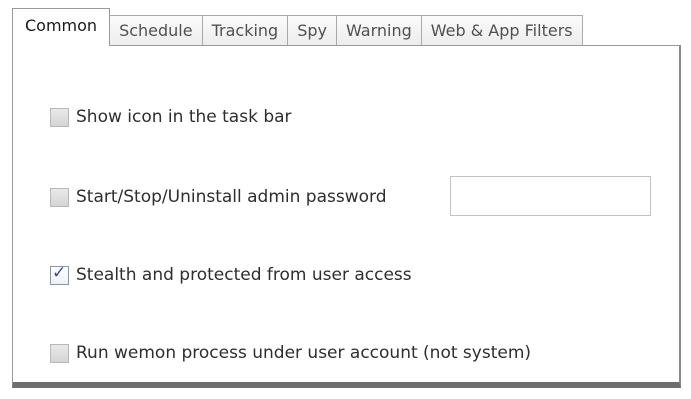  Describe the element at coordinates (501, 30) in the screenshot. I see `tab-web-app-filters: Web & App Filters` at that location.